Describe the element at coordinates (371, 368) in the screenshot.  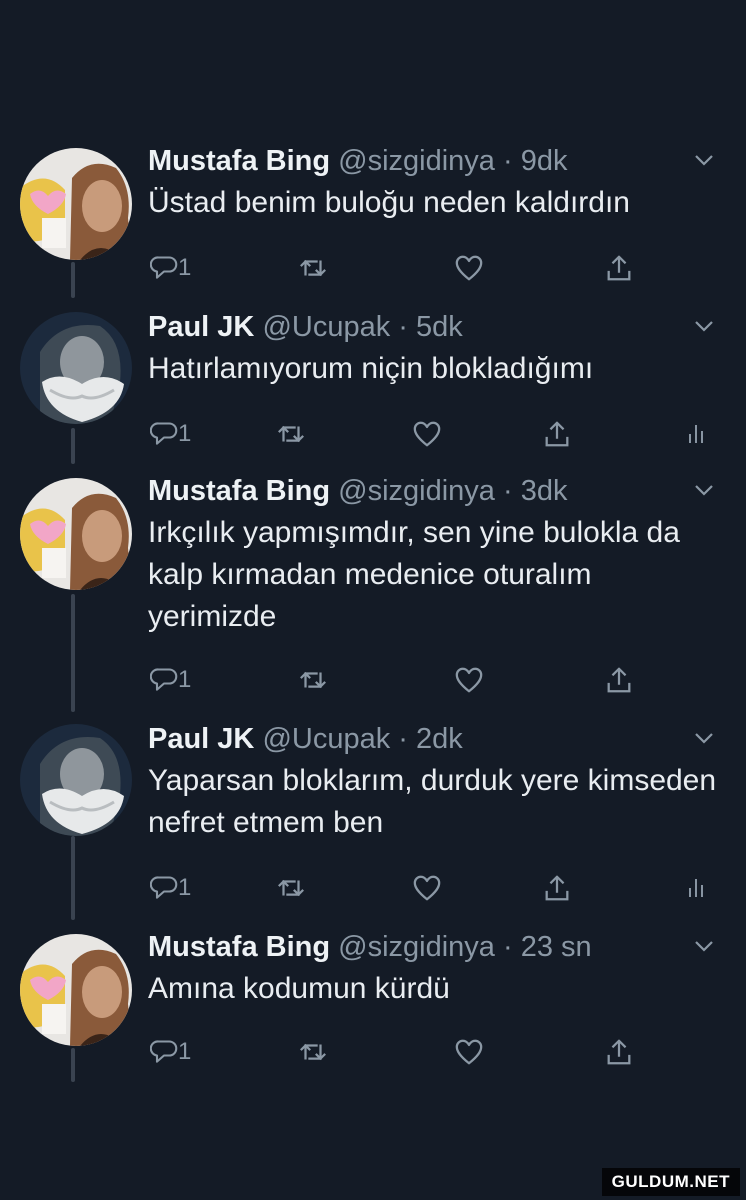
I see `tweet-text: Hatırlamıyorum niçin blokladığımı` at that location.